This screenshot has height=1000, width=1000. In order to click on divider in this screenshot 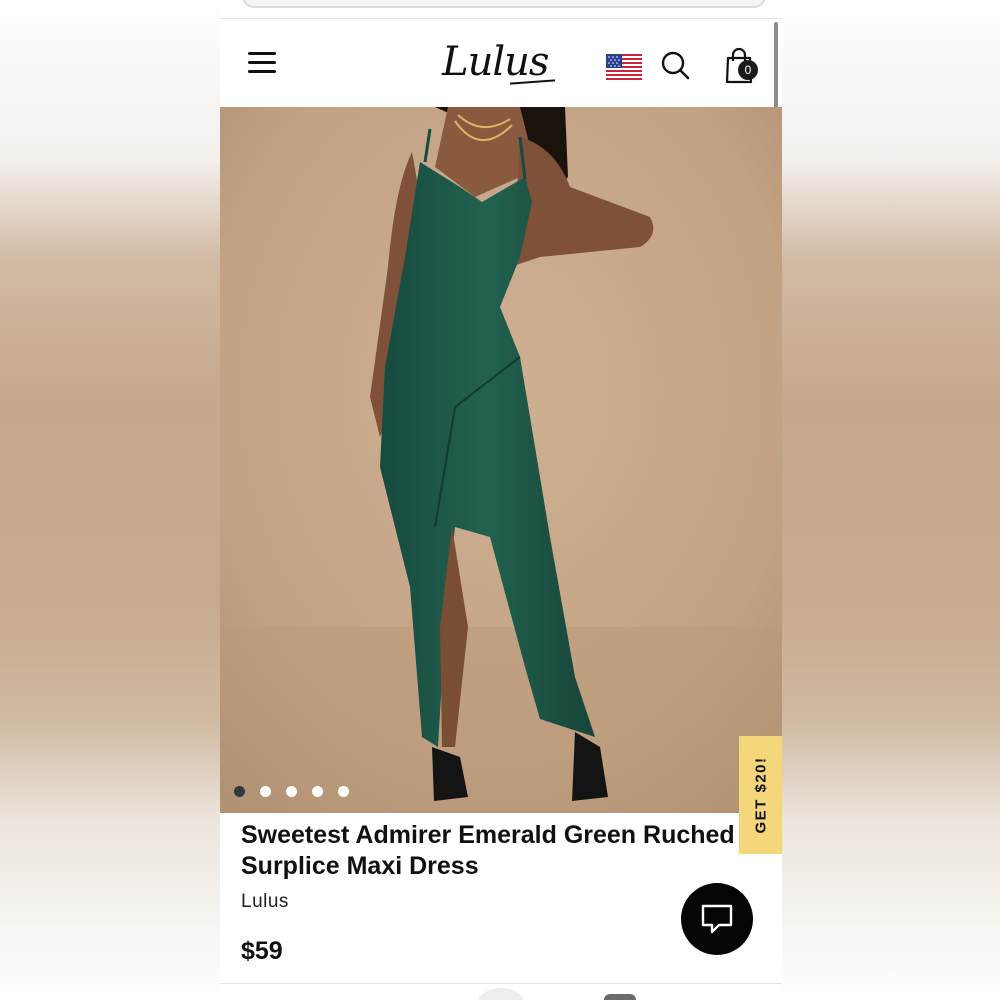, I will do `click(501, 983)`.